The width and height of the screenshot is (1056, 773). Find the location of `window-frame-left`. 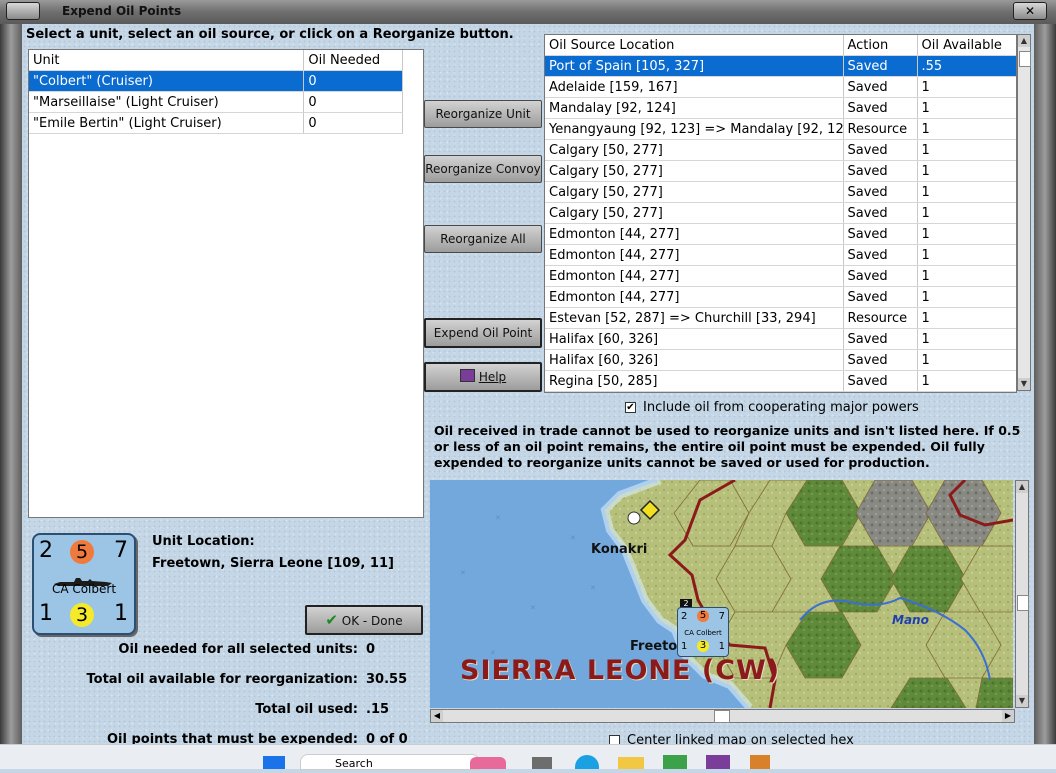

window-frame-left is located at coordinates (11, 384).